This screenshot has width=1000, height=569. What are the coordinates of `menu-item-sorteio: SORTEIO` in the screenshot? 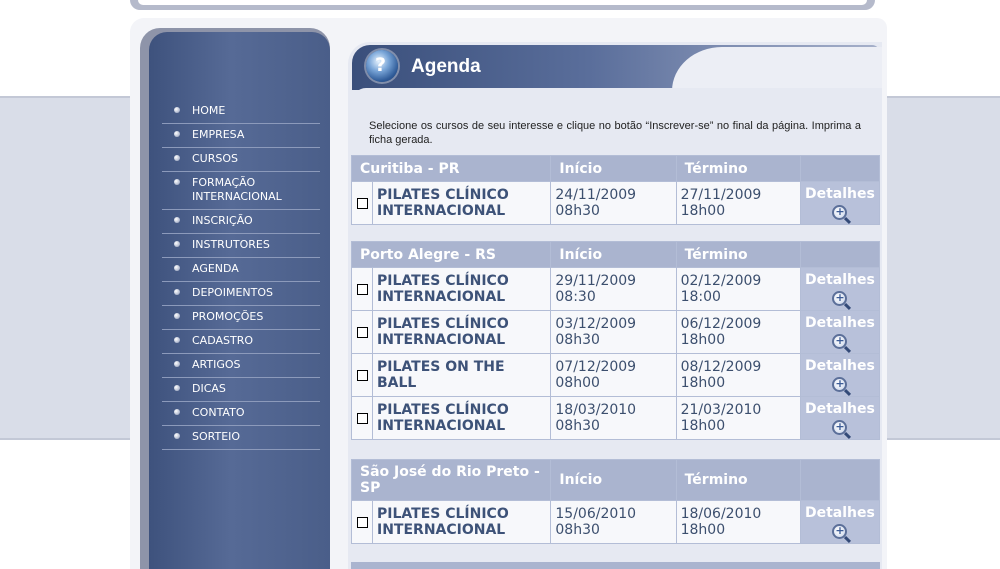 It's located at (241, 438).